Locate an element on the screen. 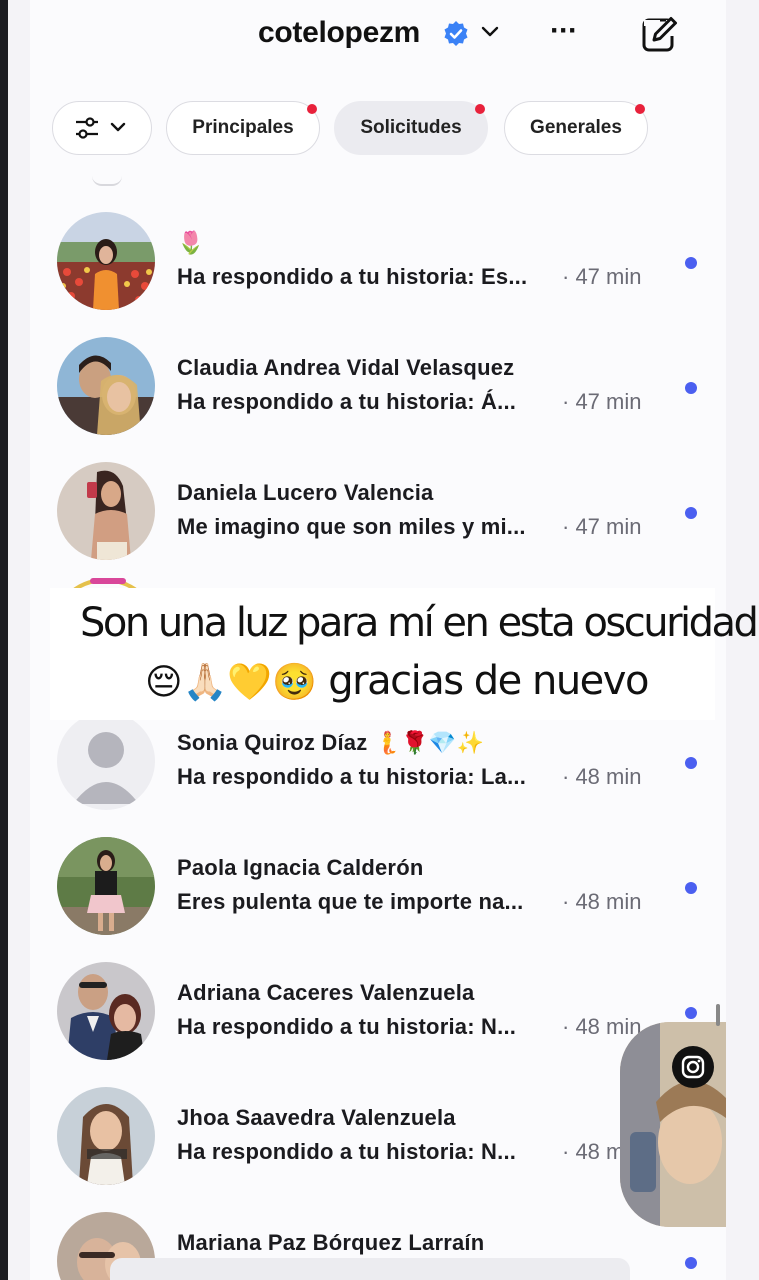 The image size is (759, 1280). caption-line-2-text: gracias de nuevo is located at coordinates (488, 681).